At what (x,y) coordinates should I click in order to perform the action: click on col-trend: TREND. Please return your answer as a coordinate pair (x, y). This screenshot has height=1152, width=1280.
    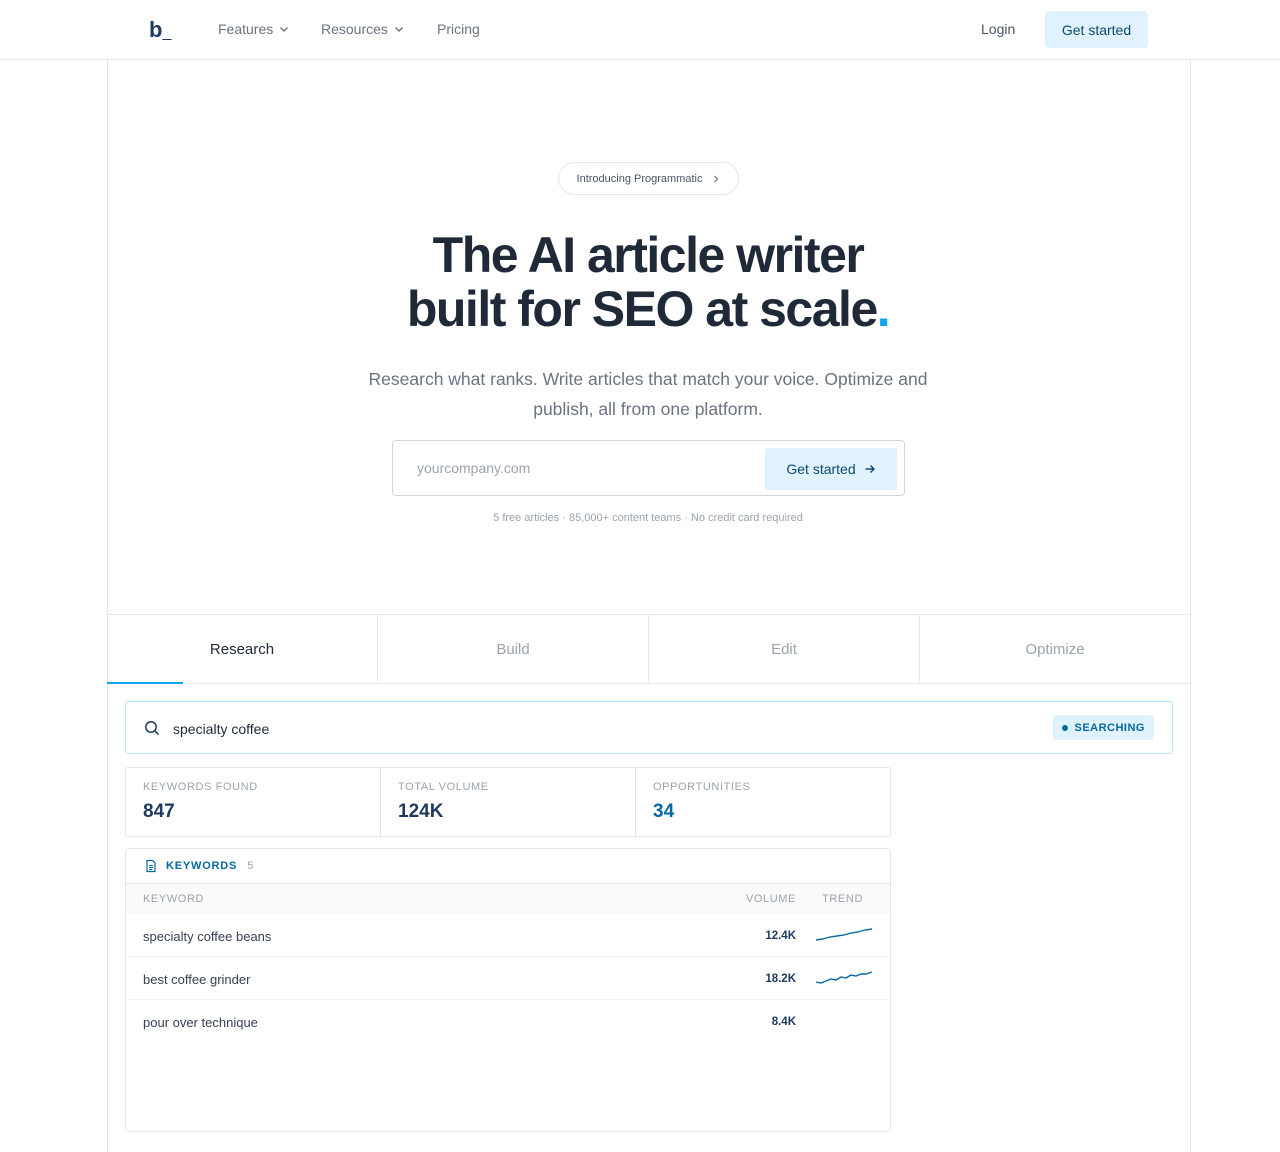
    Looking at the image, I should click on (842, 899).